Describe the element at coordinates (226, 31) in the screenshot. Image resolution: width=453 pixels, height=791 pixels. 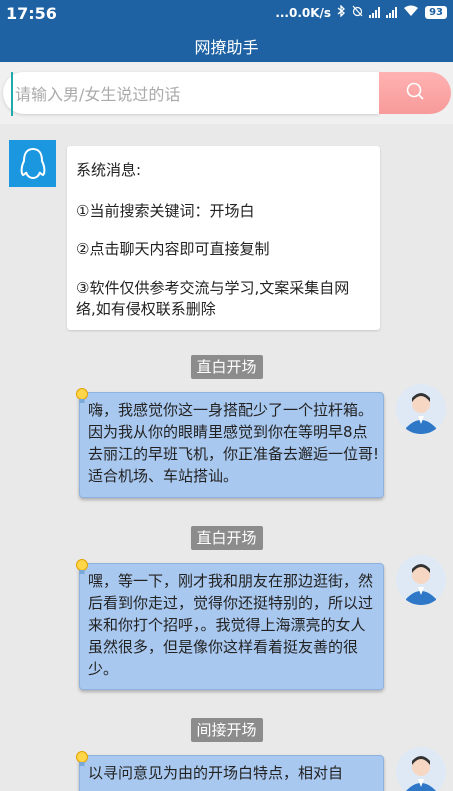
I see `top-bar: 17:56 ...0.0K/s 93 网撩助手` at that location.